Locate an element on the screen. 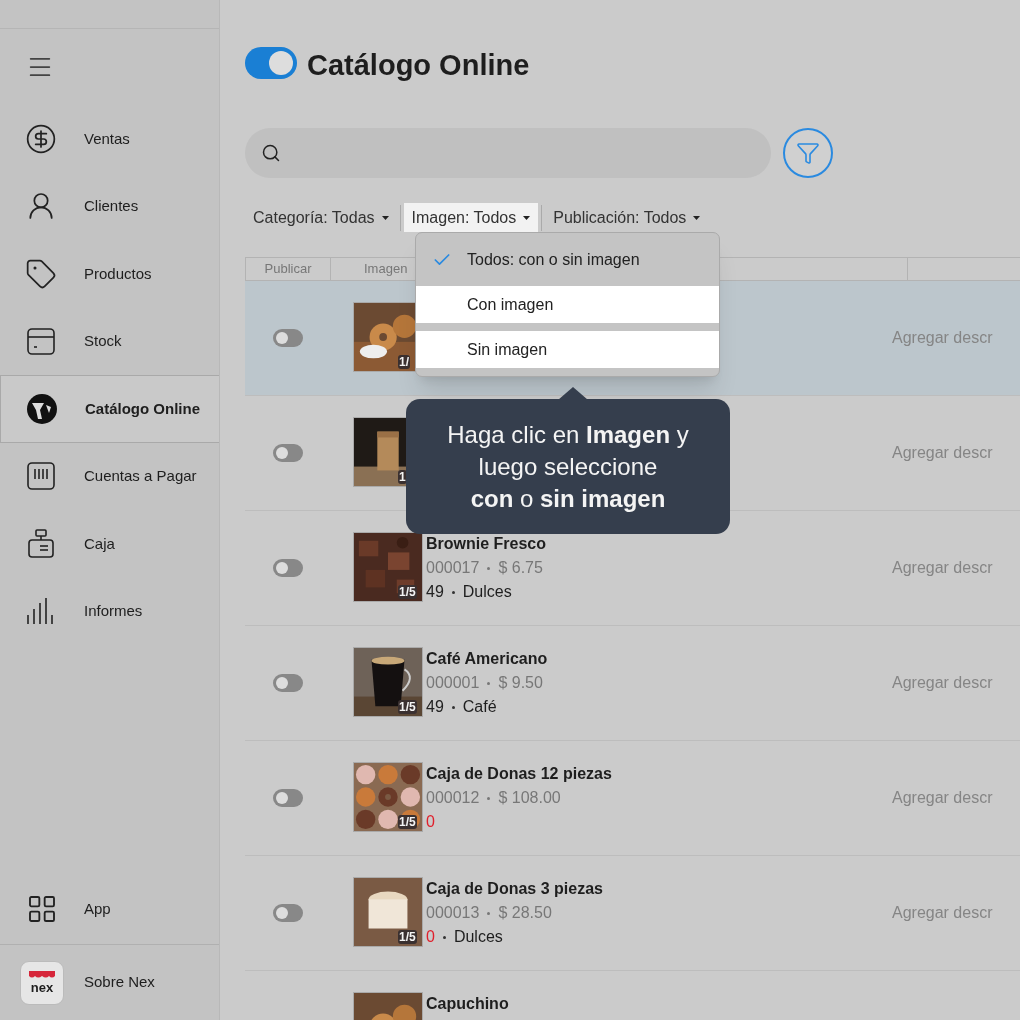 The image size is (1020, 1020). sidebar-item: Clientes is located at coordinates (109, 206).